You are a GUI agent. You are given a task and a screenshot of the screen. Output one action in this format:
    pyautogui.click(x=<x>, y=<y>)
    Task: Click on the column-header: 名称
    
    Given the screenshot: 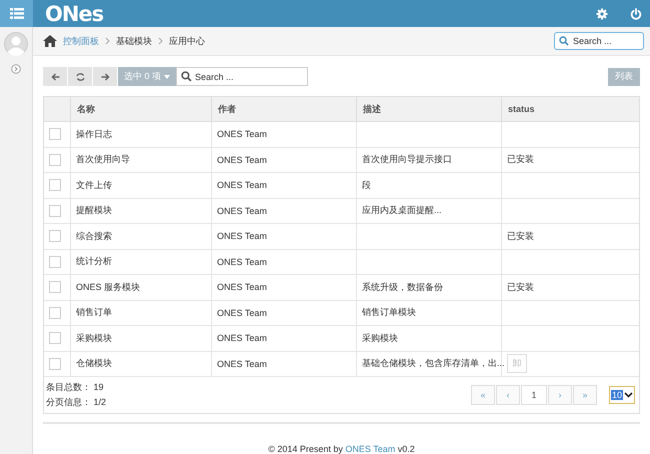 What is the action you would take?
    pyautogui.click(x=86, y=109)
    